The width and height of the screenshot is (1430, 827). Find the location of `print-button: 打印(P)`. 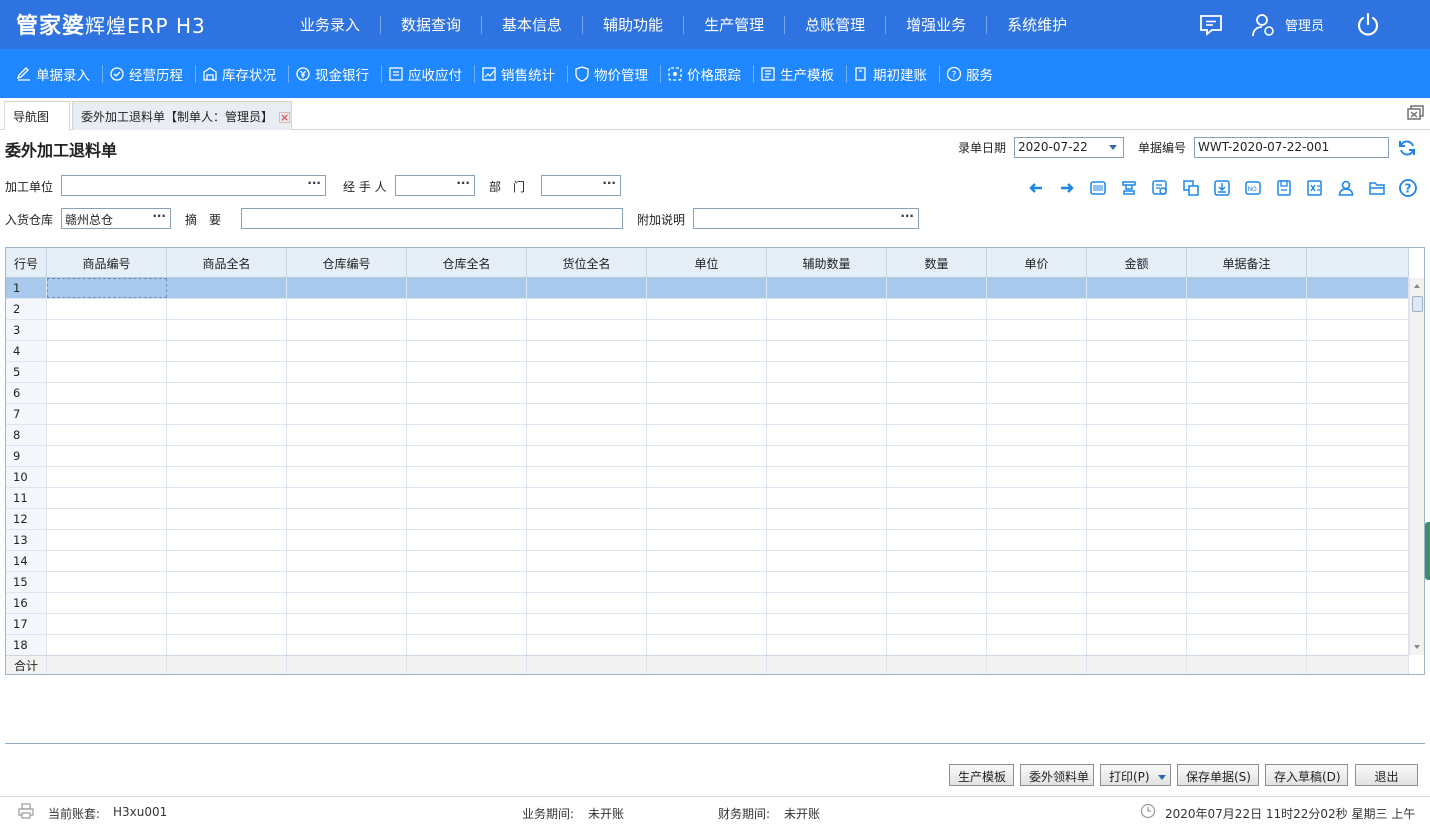

print-button: 打印(P) is located at coordinates (1135, 775).